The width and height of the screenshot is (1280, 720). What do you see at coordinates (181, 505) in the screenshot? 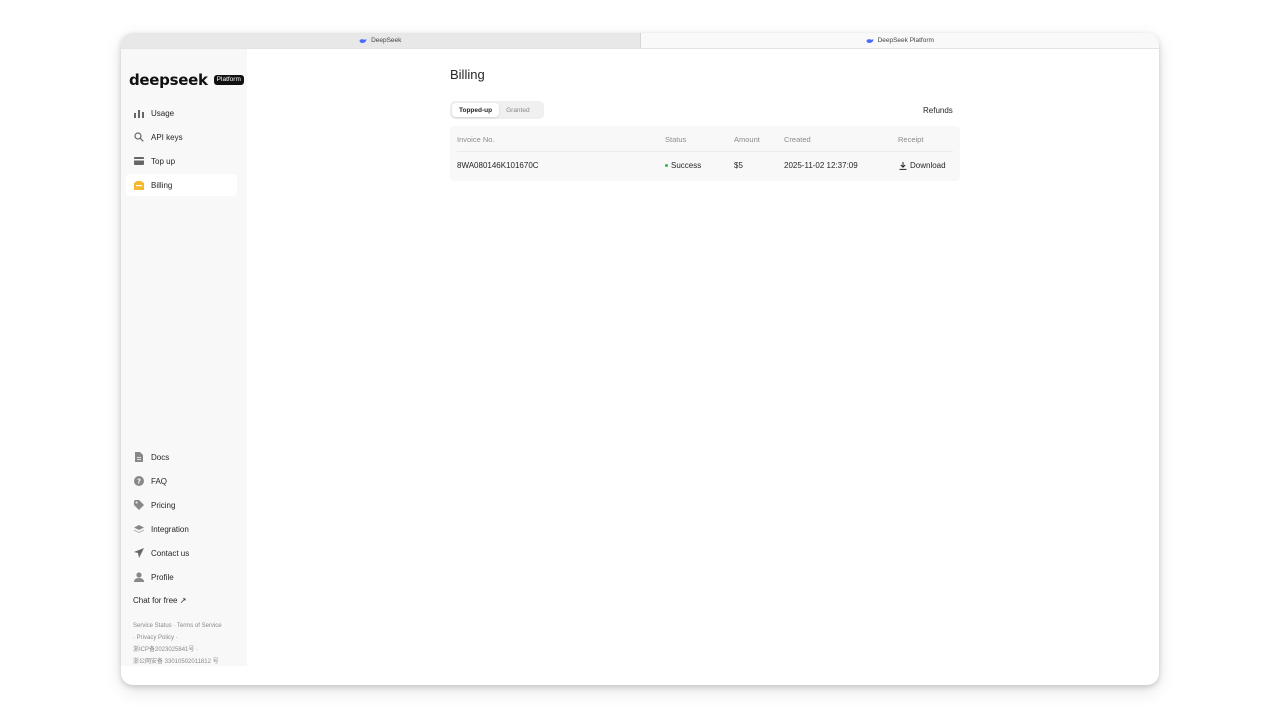
I see `sidebar-item-pricing: Pricing` at bounding box center [181, 505].